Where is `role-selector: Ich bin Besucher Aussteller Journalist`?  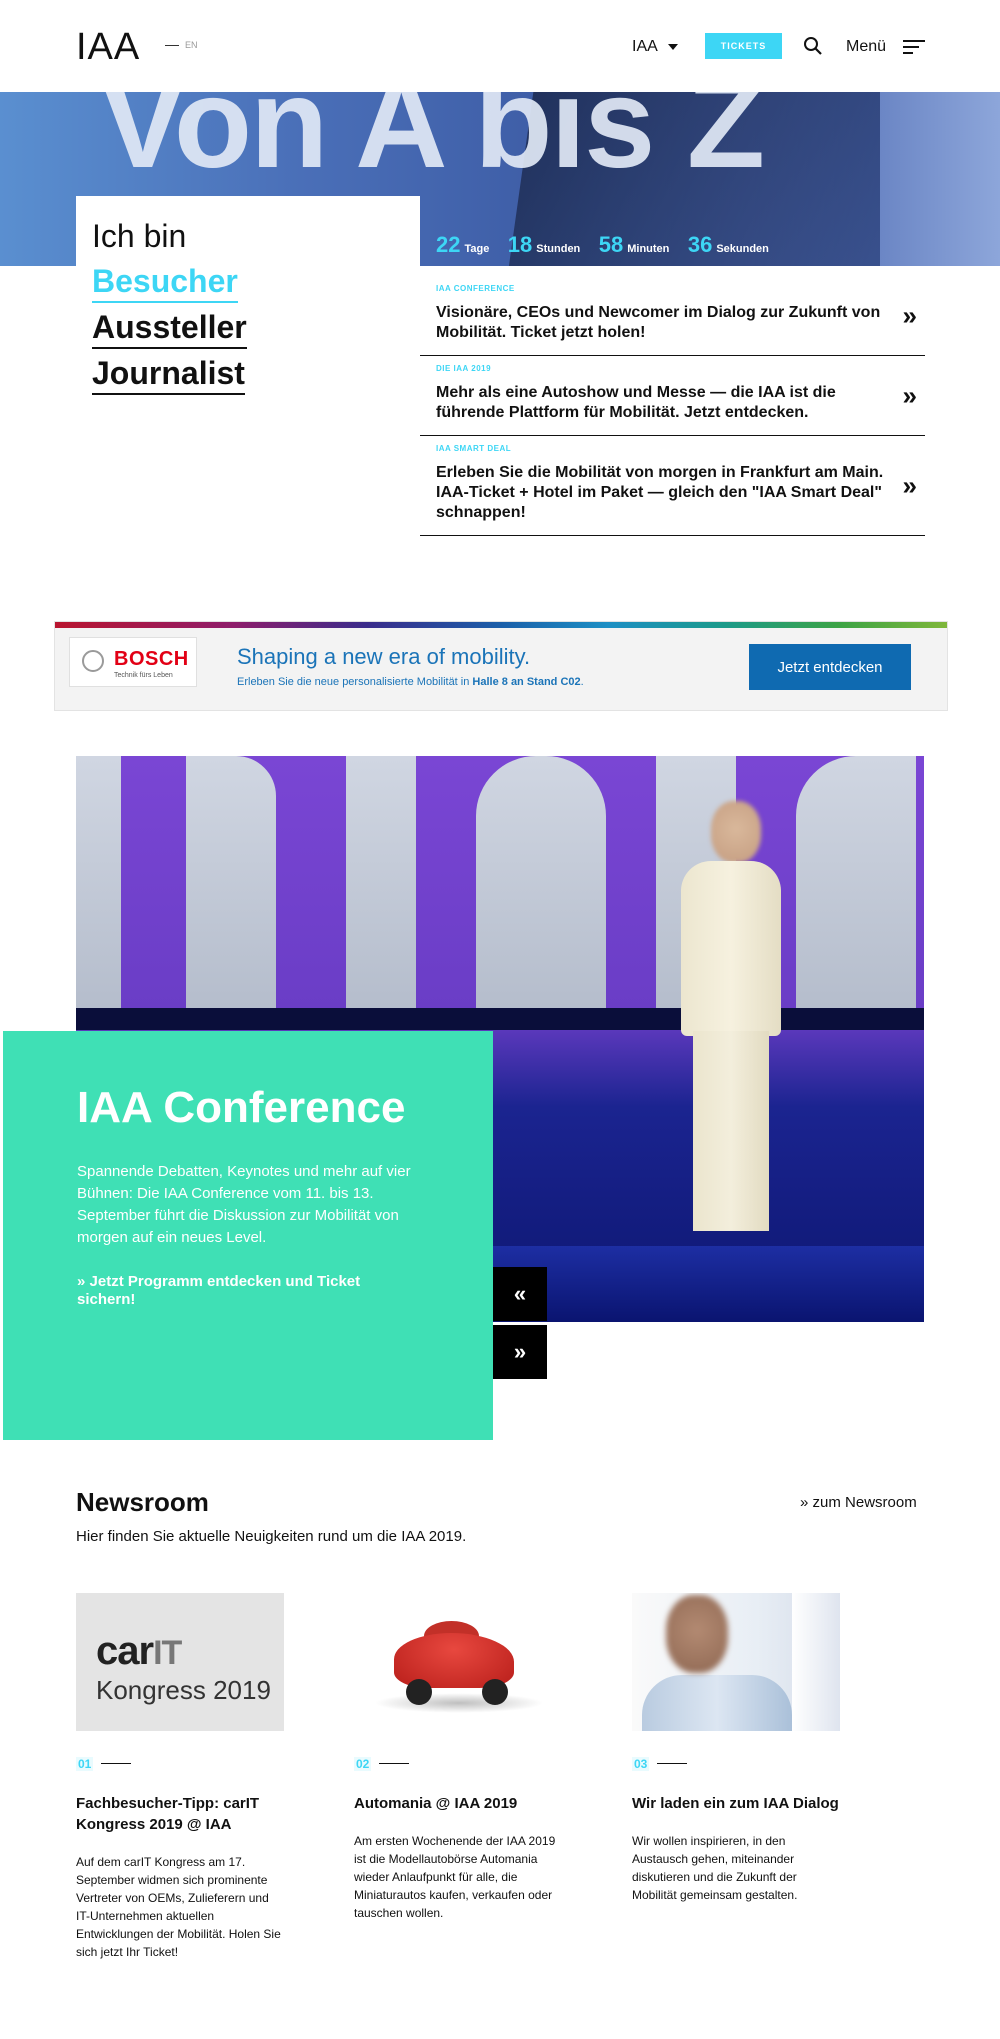 role-selector: Ich bin Besucher Aussteller Journalist is located at coordinates (248, 296).